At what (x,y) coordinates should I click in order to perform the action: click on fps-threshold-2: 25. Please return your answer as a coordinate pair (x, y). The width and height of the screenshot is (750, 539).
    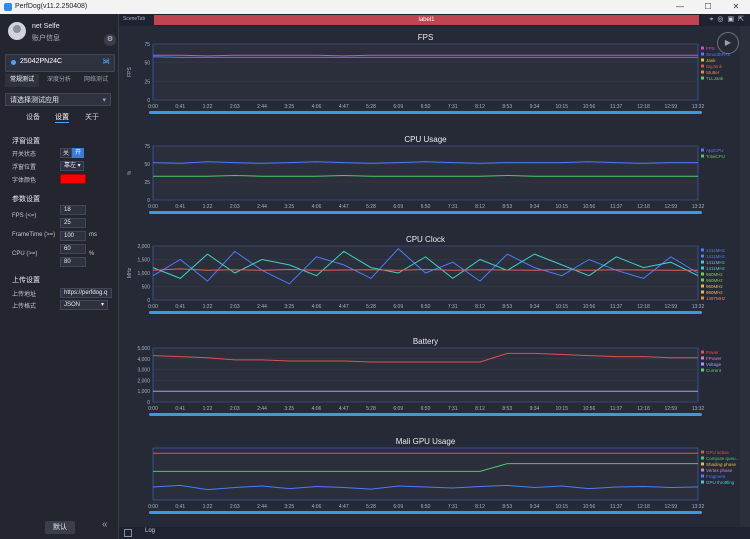
    Looking at the image, I should click on (73, 223).